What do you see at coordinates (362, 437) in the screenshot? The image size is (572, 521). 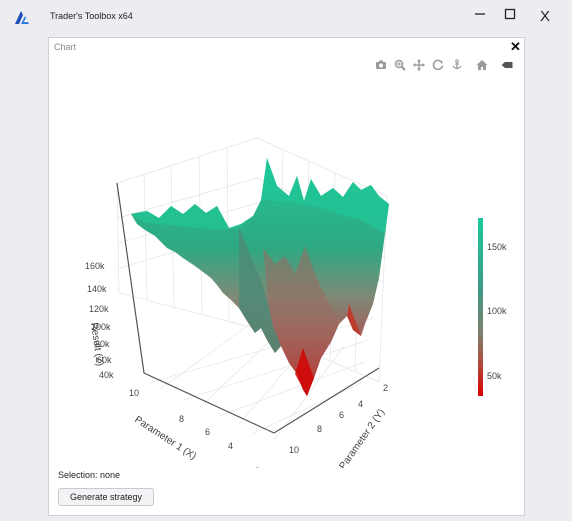 I see `y-axis-title: Parameter 2 (Y)` at bounding box center [362, 437].